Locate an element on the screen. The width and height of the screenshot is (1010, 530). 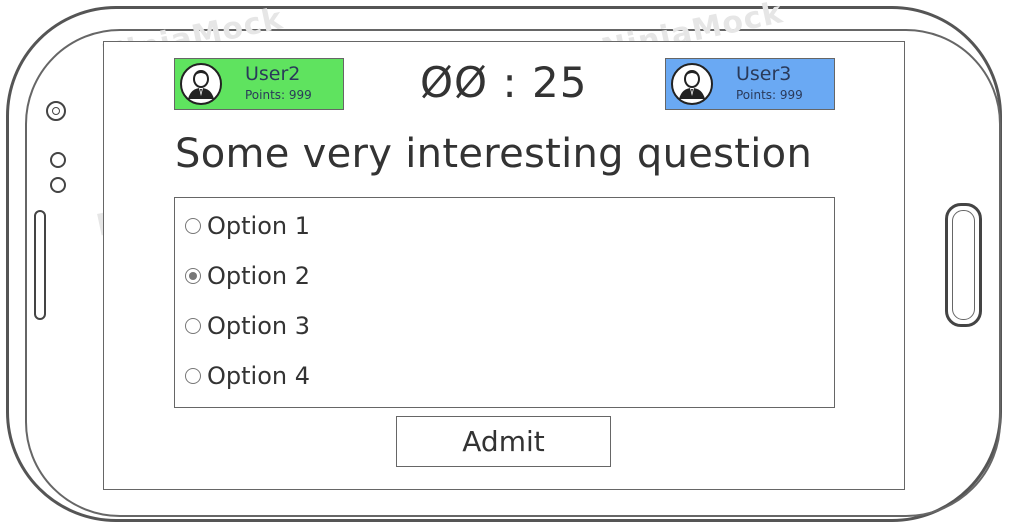
player-card-right: User3 Points: 999 is located at coordinates (750, 84).